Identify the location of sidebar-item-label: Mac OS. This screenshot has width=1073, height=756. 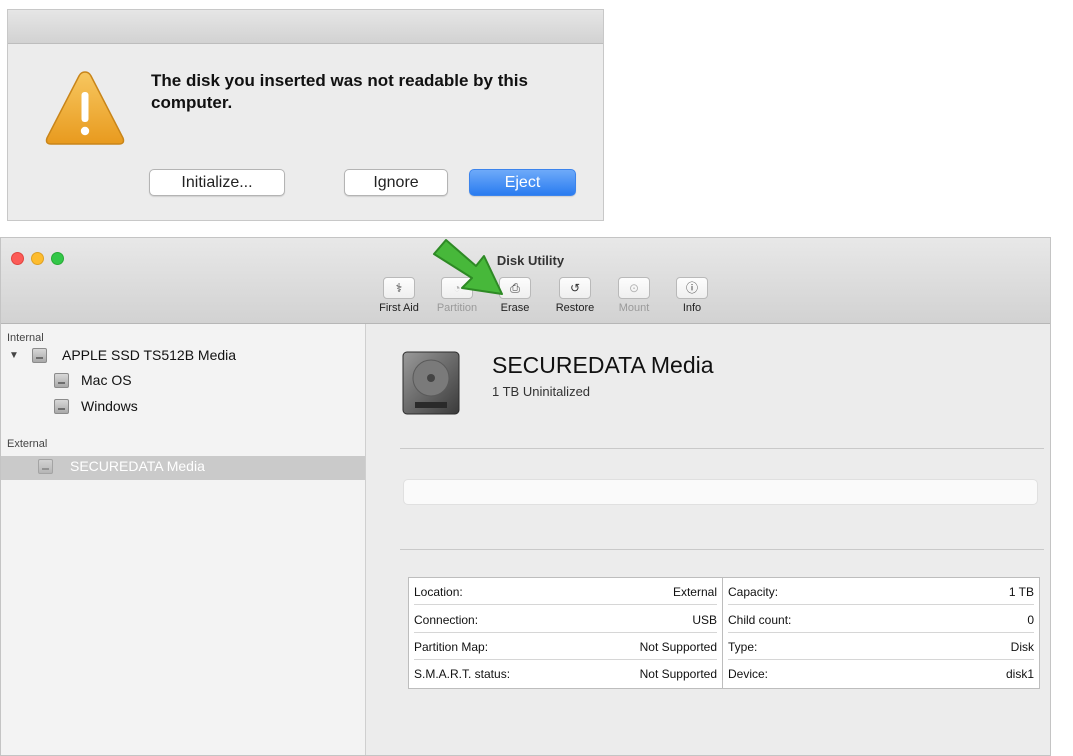
(106, 380).